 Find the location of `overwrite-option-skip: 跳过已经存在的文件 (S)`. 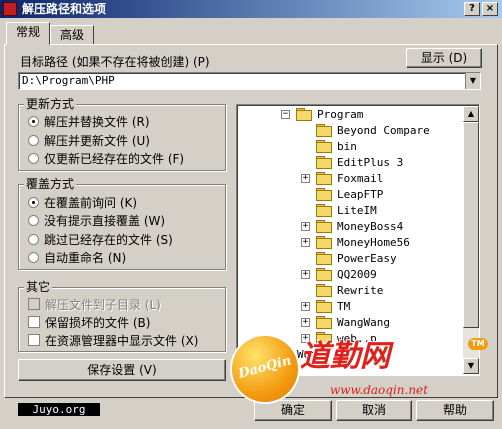

overwrite-option-skip: 跳过已经存在的文件 (S) is located at coordinates (100, 239).